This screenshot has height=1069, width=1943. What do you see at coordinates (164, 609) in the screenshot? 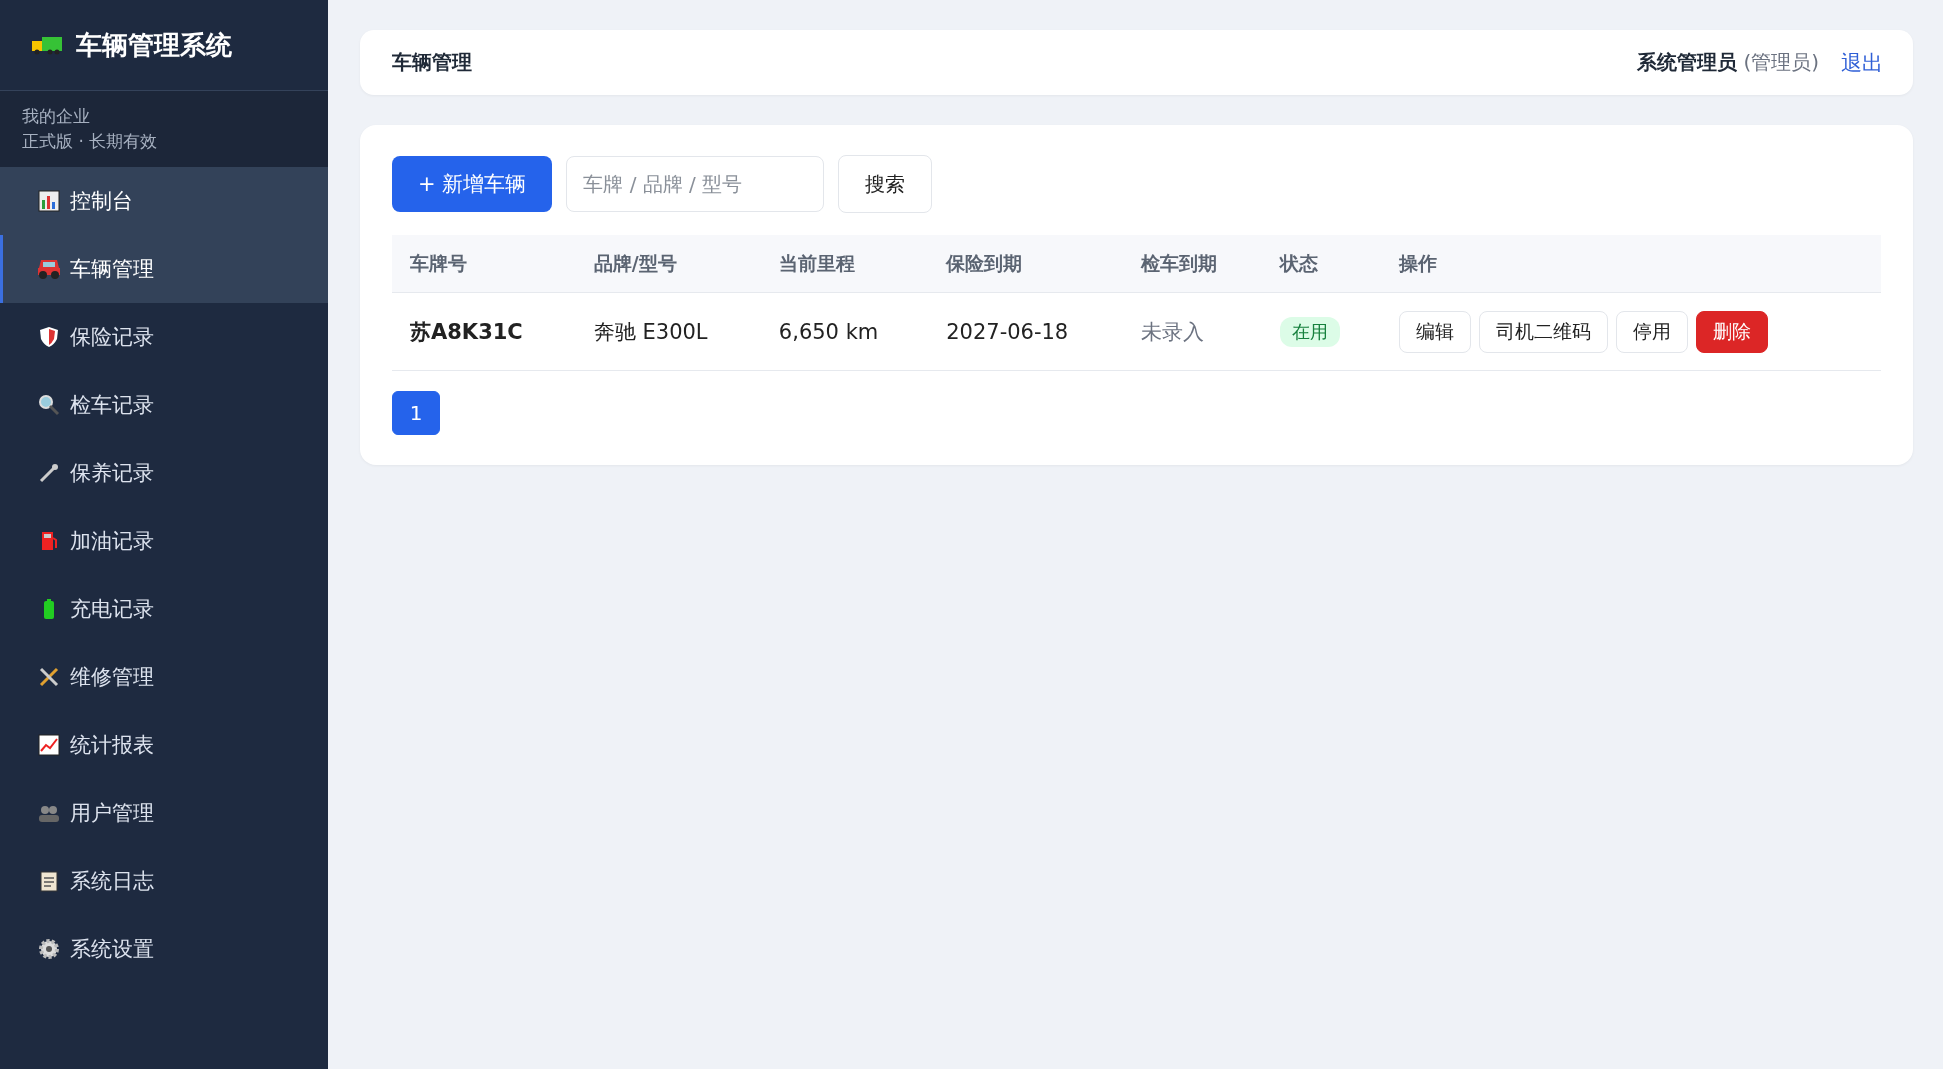
I see `sidebar-item: 充电记录` at bounding box center [164, 609].